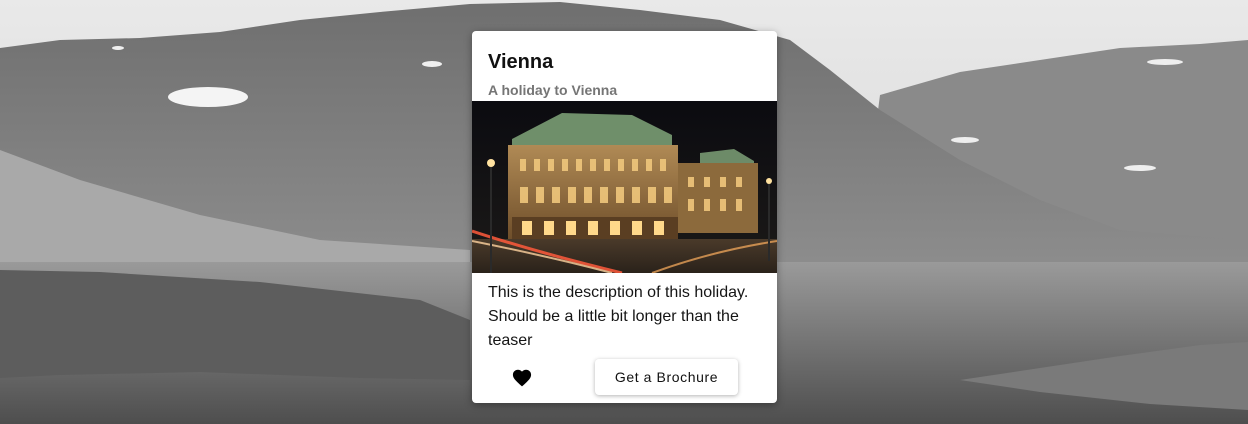 The width and height of the screenshot is (1248, 424). I want to click on card-image, so click(624, 187).